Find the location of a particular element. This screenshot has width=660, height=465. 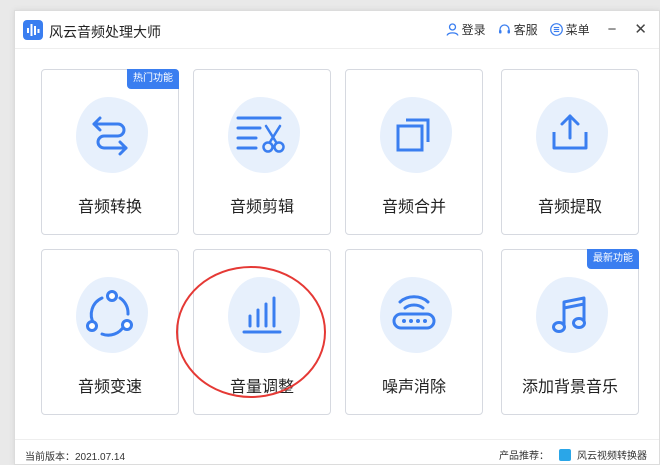

card-noise-removal: 噪声消除 is located at coordinates (414, 332).